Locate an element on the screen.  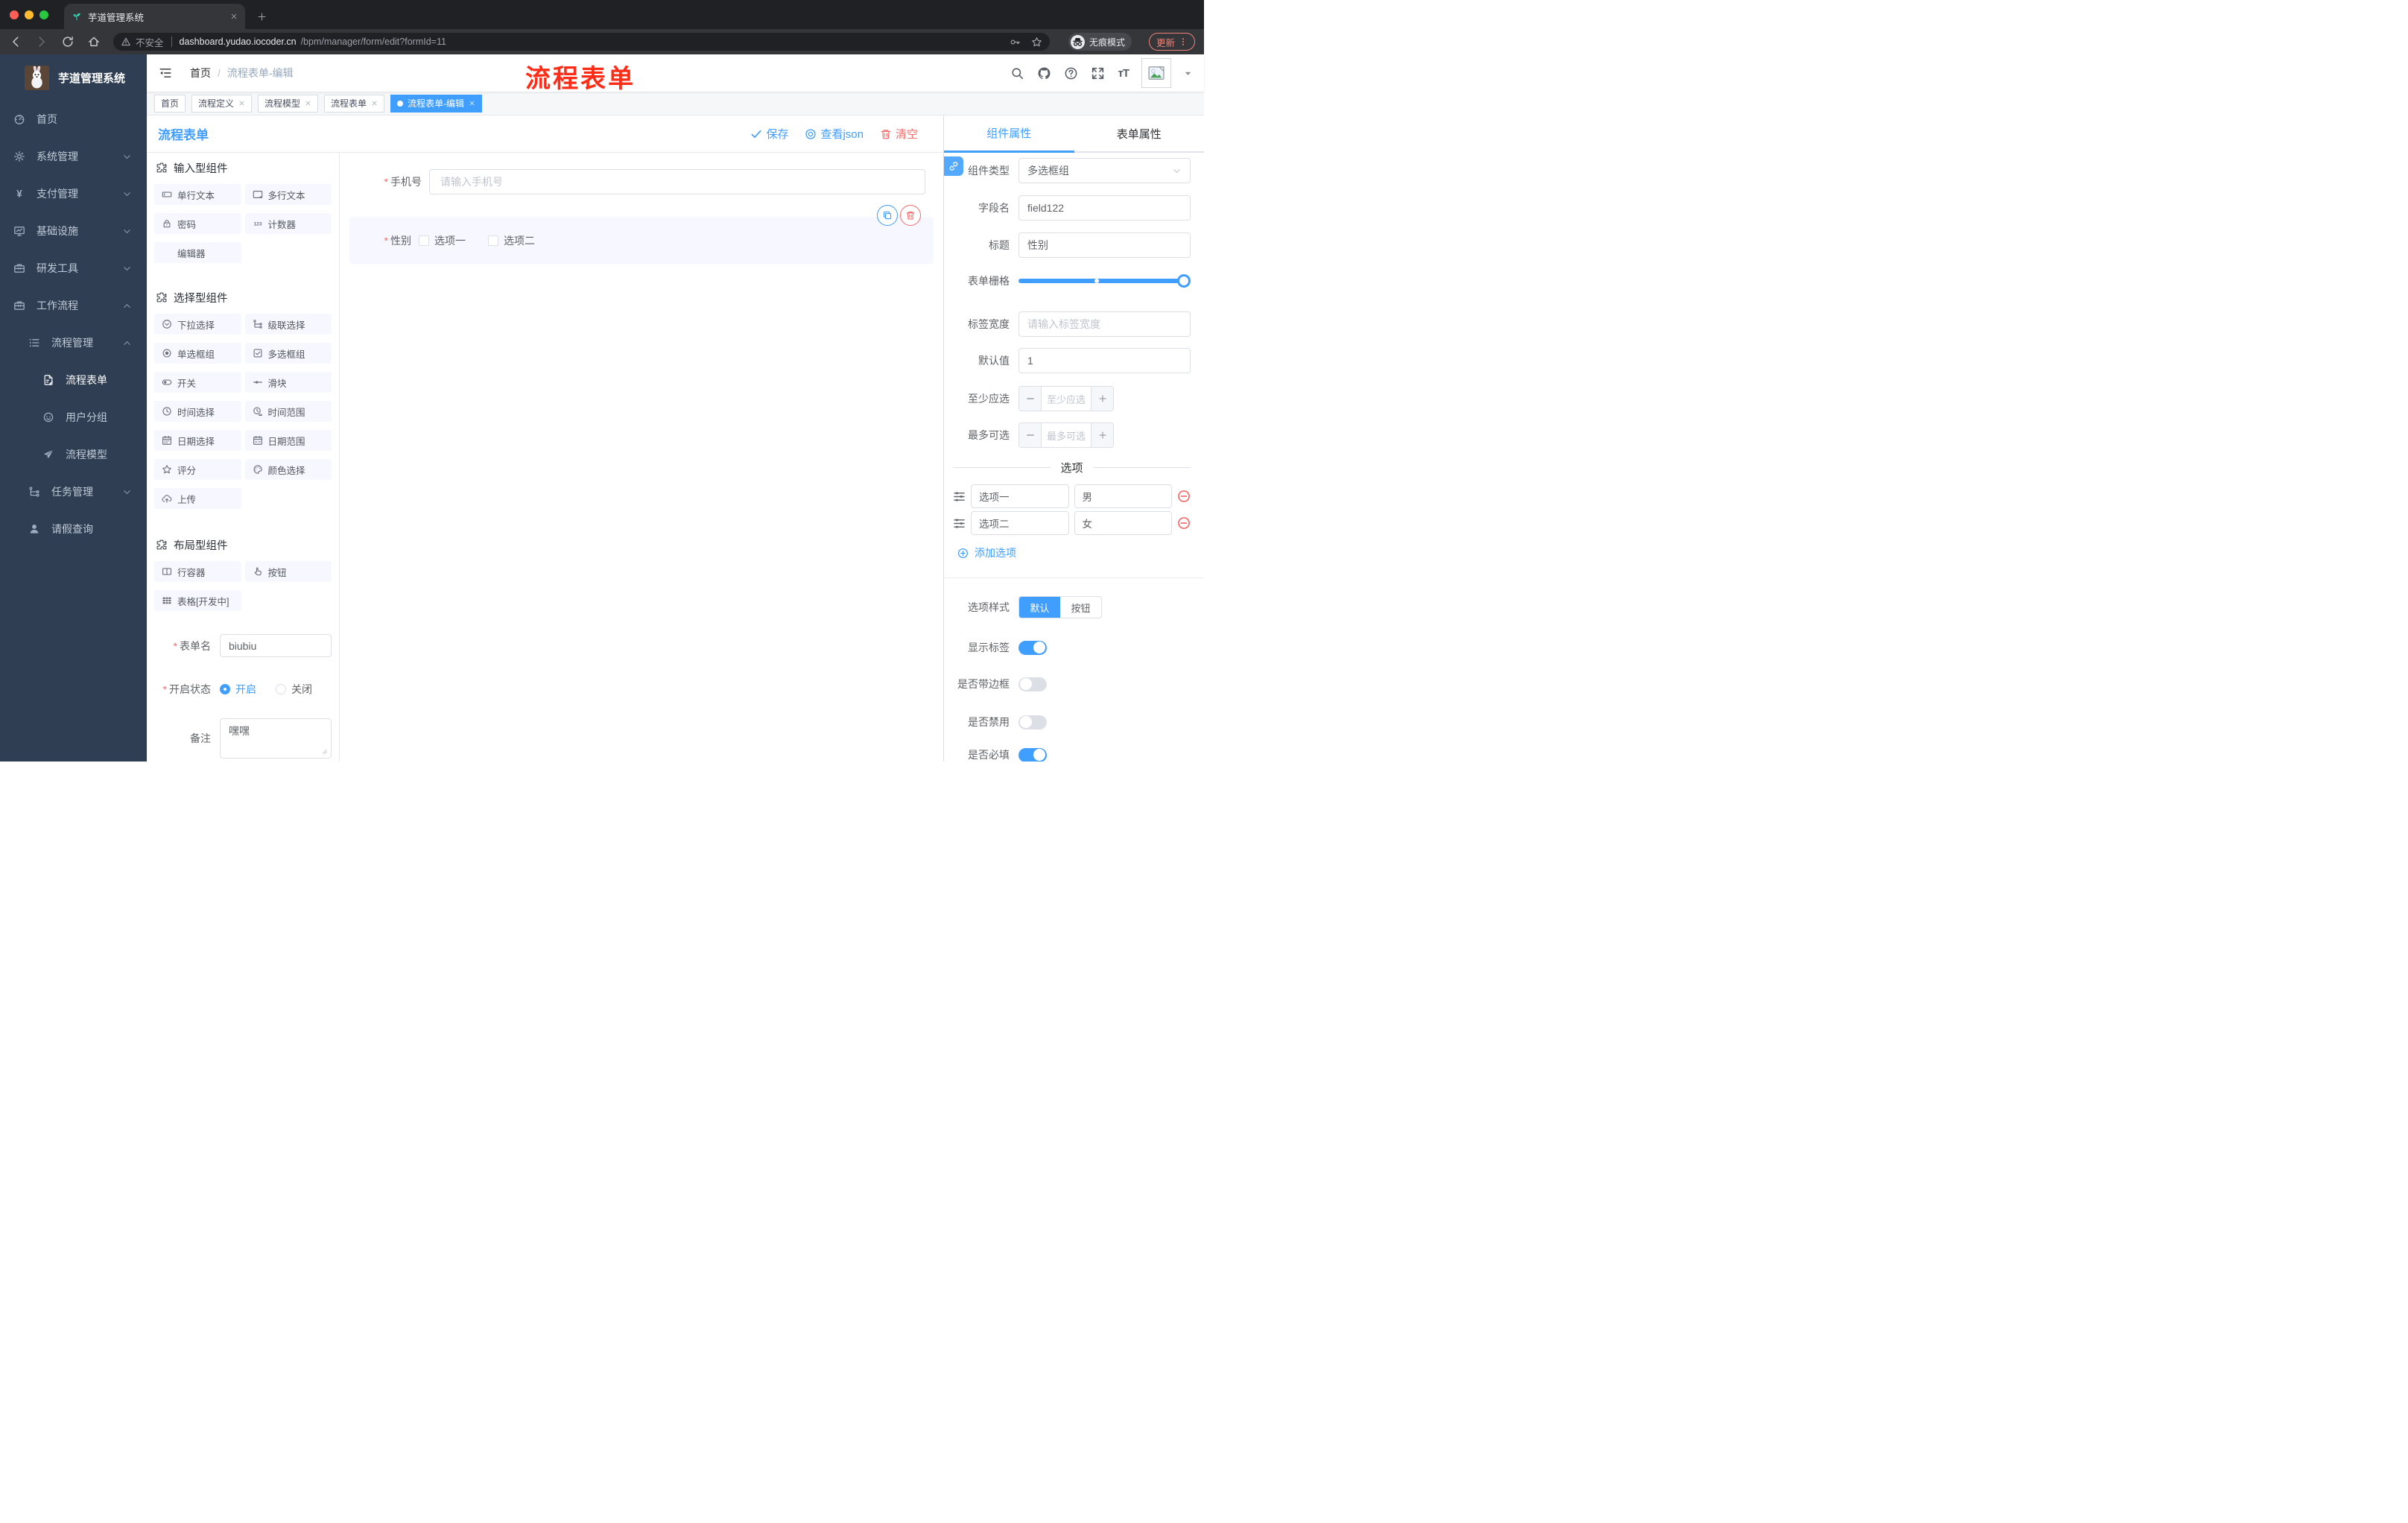
breadcrumb-home: 首页 is located at coordinates (200, 73).